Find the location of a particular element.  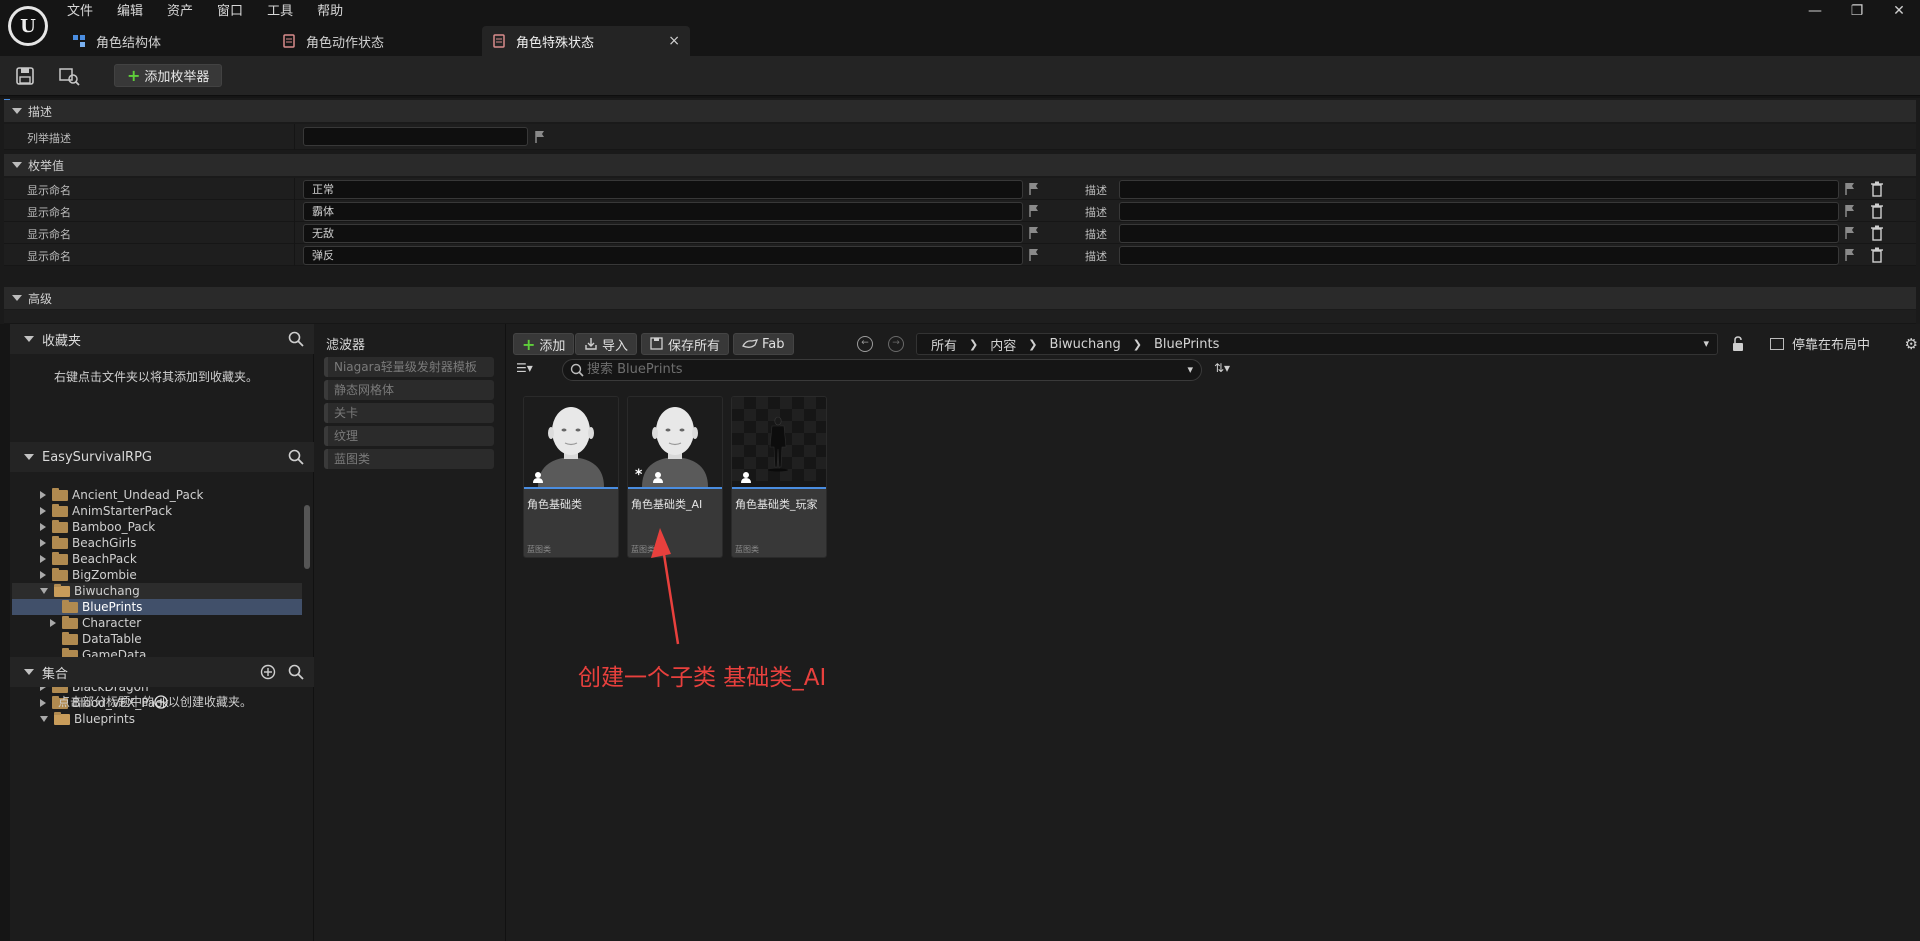

menu-asset: 资产 is located at coordinates (180, 12).